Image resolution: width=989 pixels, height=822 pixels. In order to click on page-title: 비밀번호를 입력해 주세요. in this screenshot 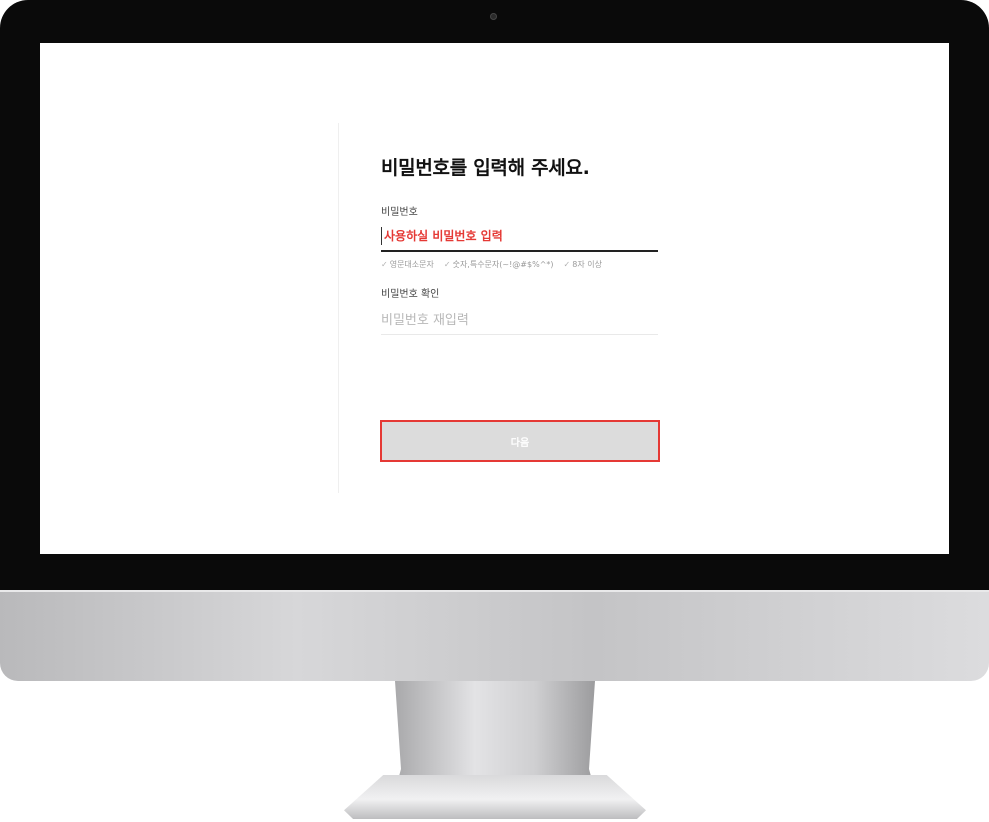, I will do `click(485, 168)`.